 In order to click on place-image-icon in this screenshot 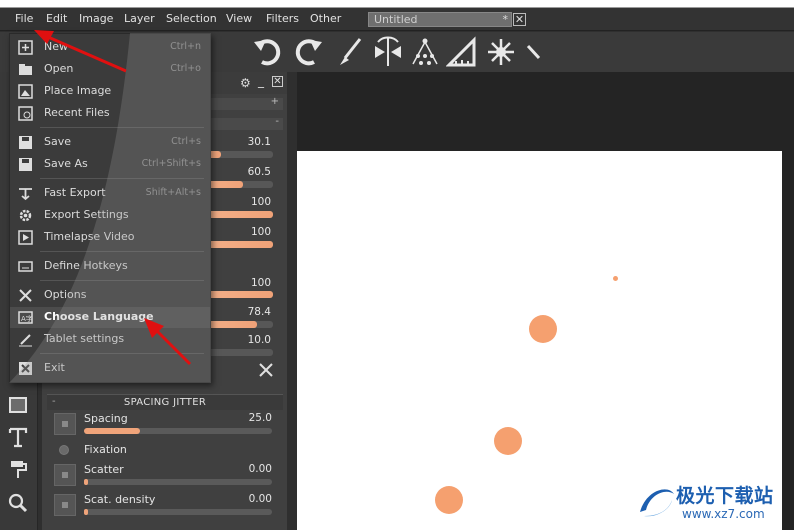, I will do `click(25, 91)`.